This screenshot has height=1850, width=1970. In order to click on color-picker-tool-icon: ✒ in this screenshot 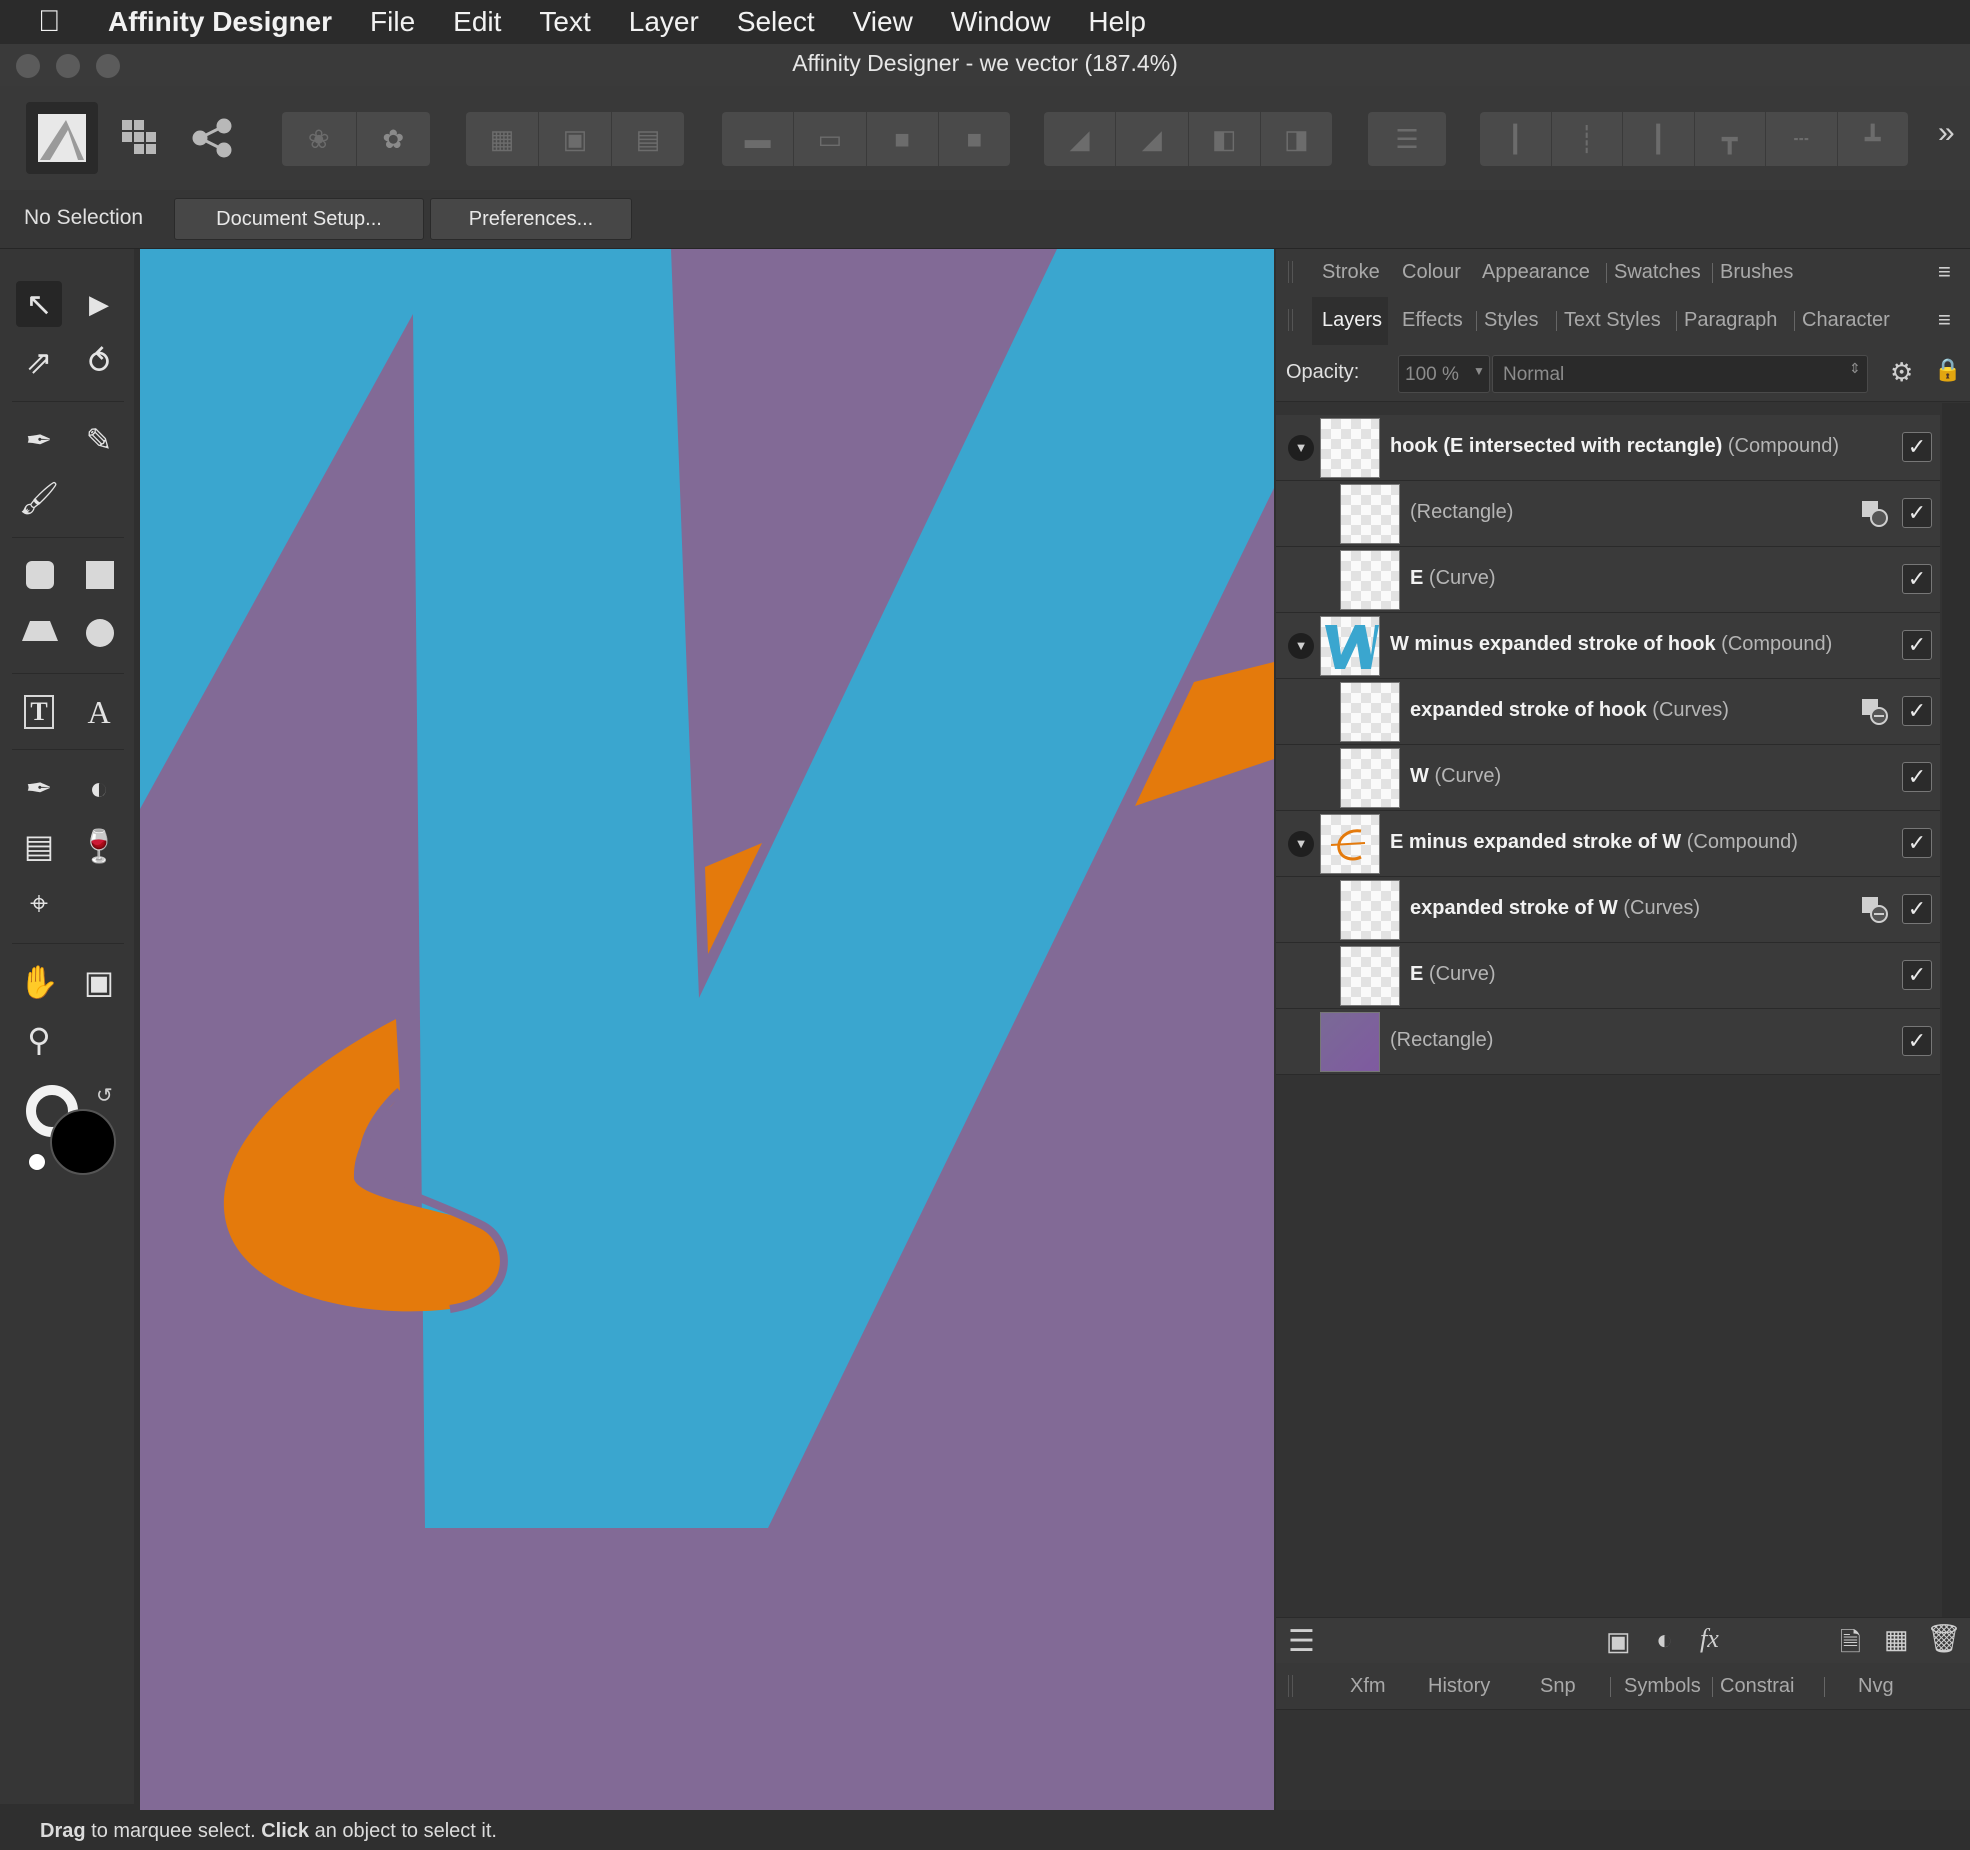, I will do `click(39, 788)`.